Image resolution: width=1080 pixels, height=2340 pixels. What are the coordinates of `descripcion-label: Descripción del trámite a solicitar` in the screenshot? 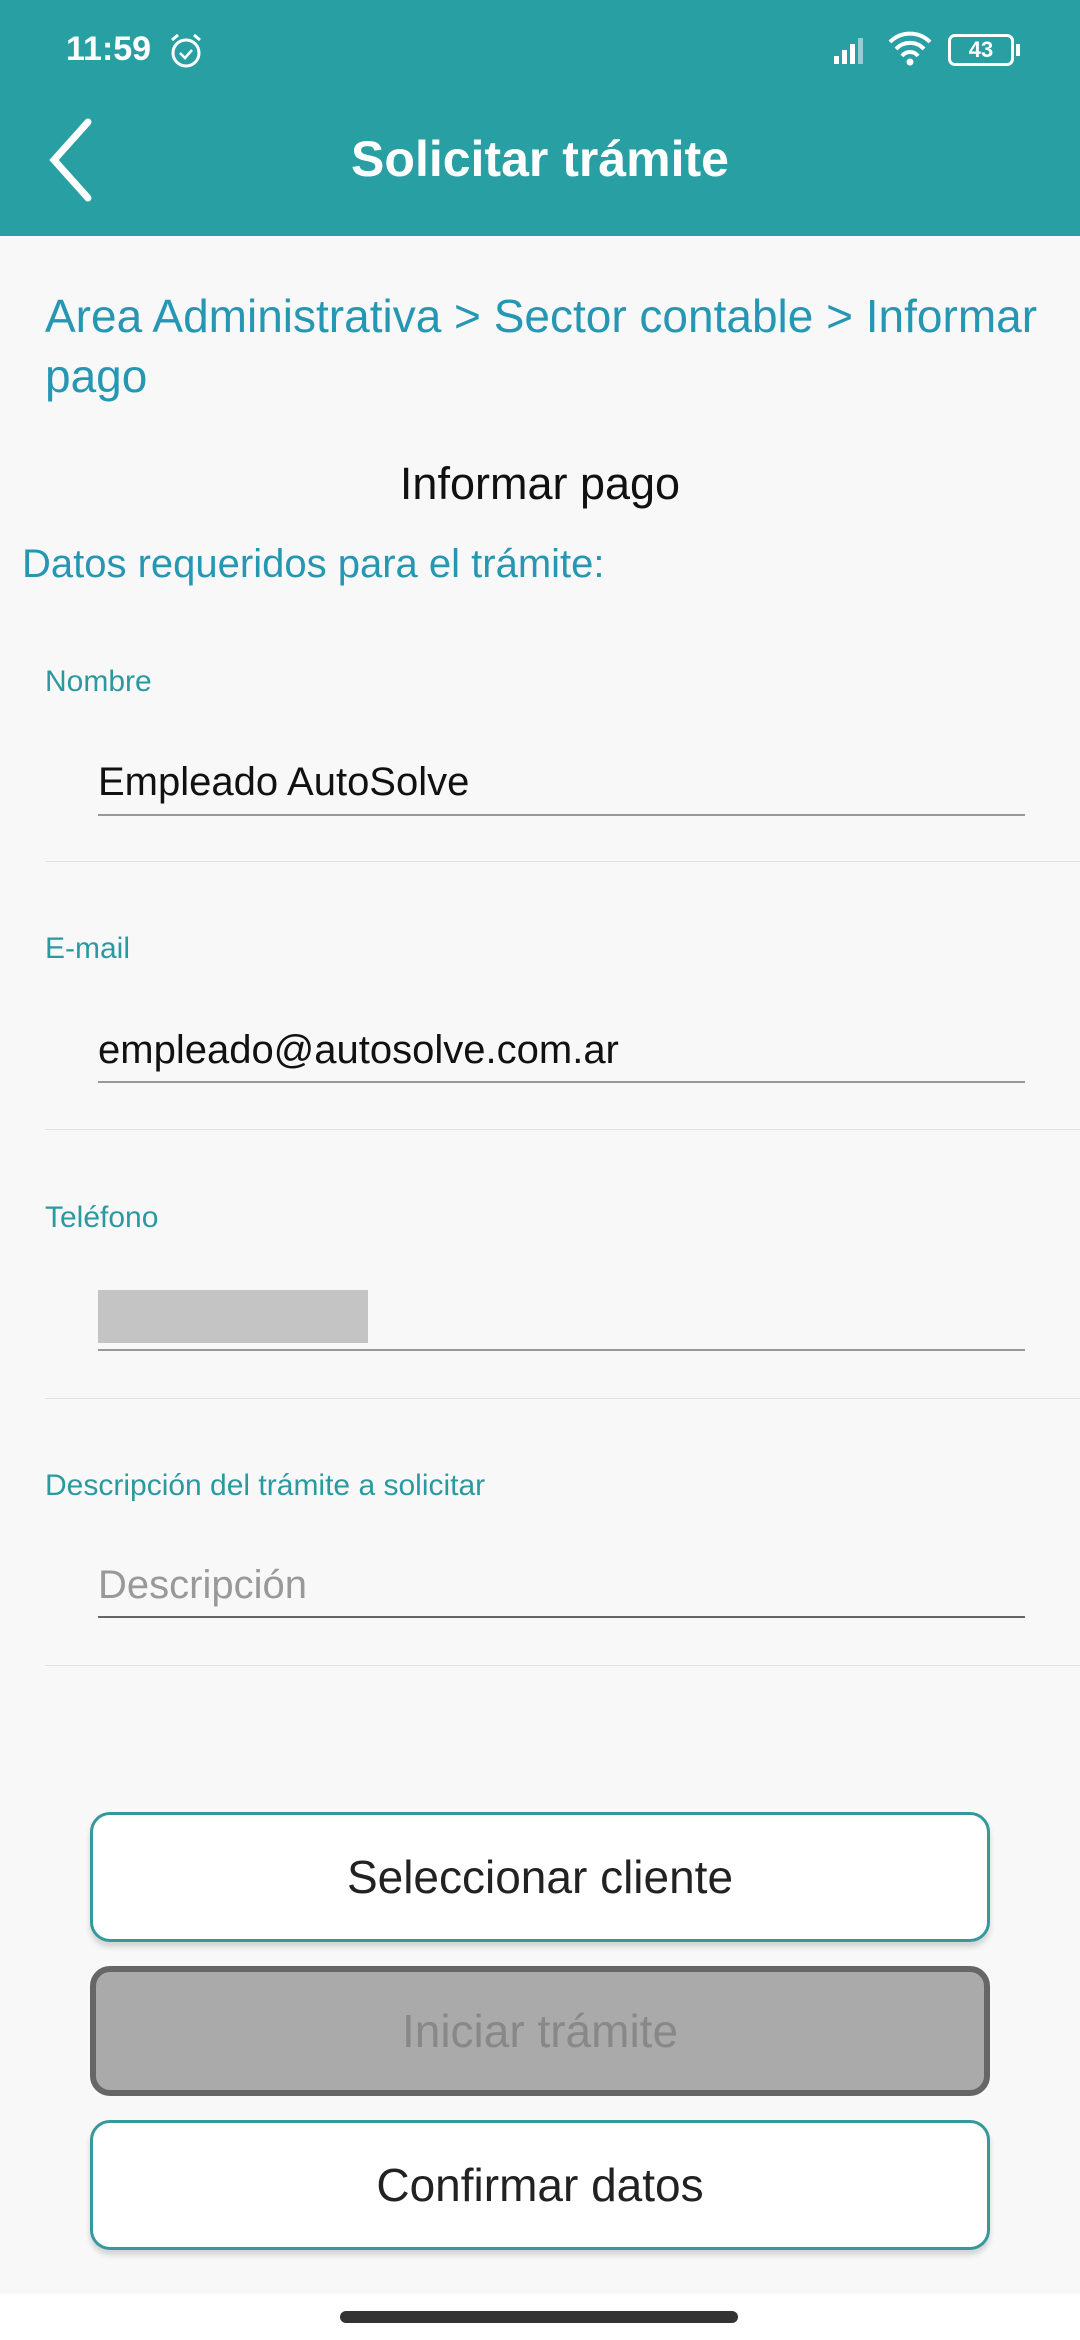 It's located at (265, 1485).